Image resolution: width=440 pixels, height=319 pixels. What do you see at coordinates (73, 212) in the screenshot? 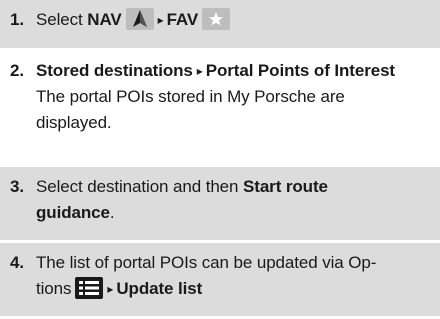
I see `guidance-label: guidance` at bounding box center [73, 212].